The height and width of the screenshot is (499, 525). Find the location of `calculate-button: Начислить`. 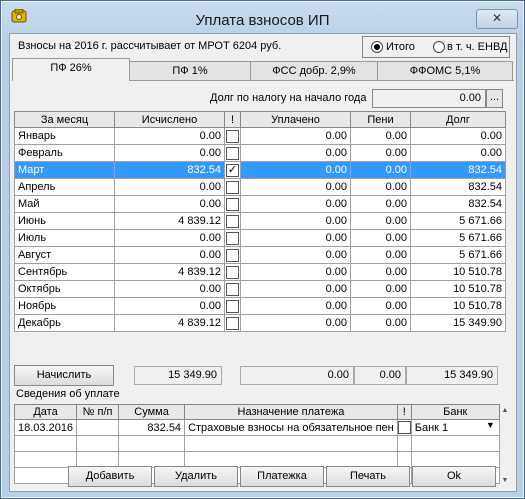

calculate-button: Начислить is located at coordinates (64, 375).